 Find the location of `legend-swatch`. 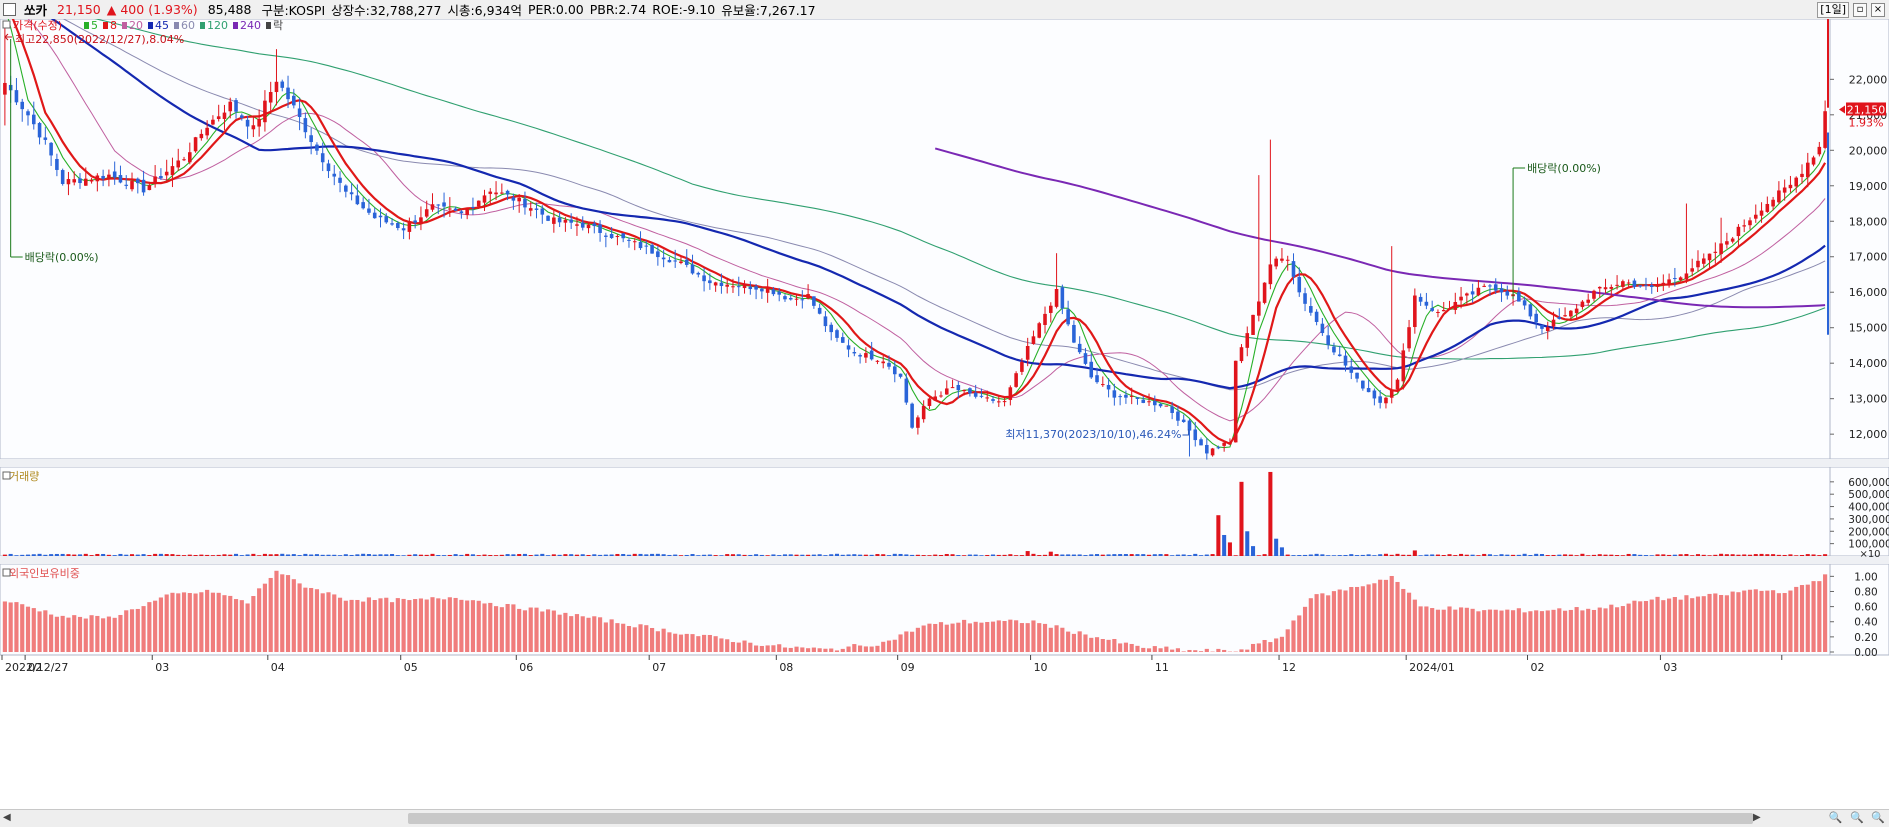

legend-swatch is located at coordinates (235, 25).